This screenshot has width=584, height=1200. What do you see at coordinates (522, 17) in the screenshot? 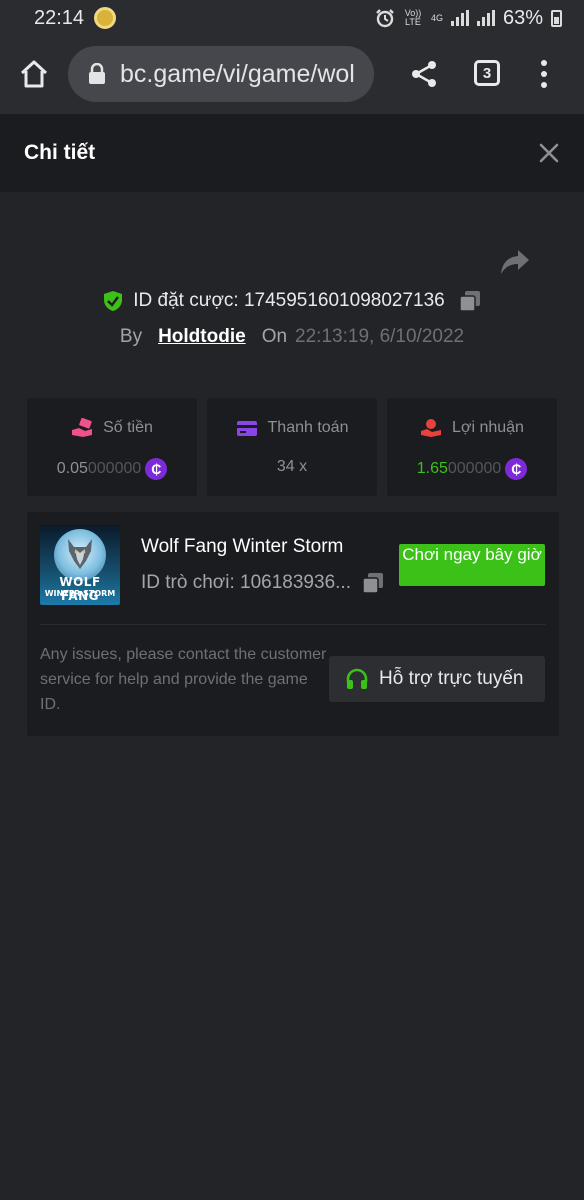
I see `battery-percent: 63%` at bounding box center [522, 17].